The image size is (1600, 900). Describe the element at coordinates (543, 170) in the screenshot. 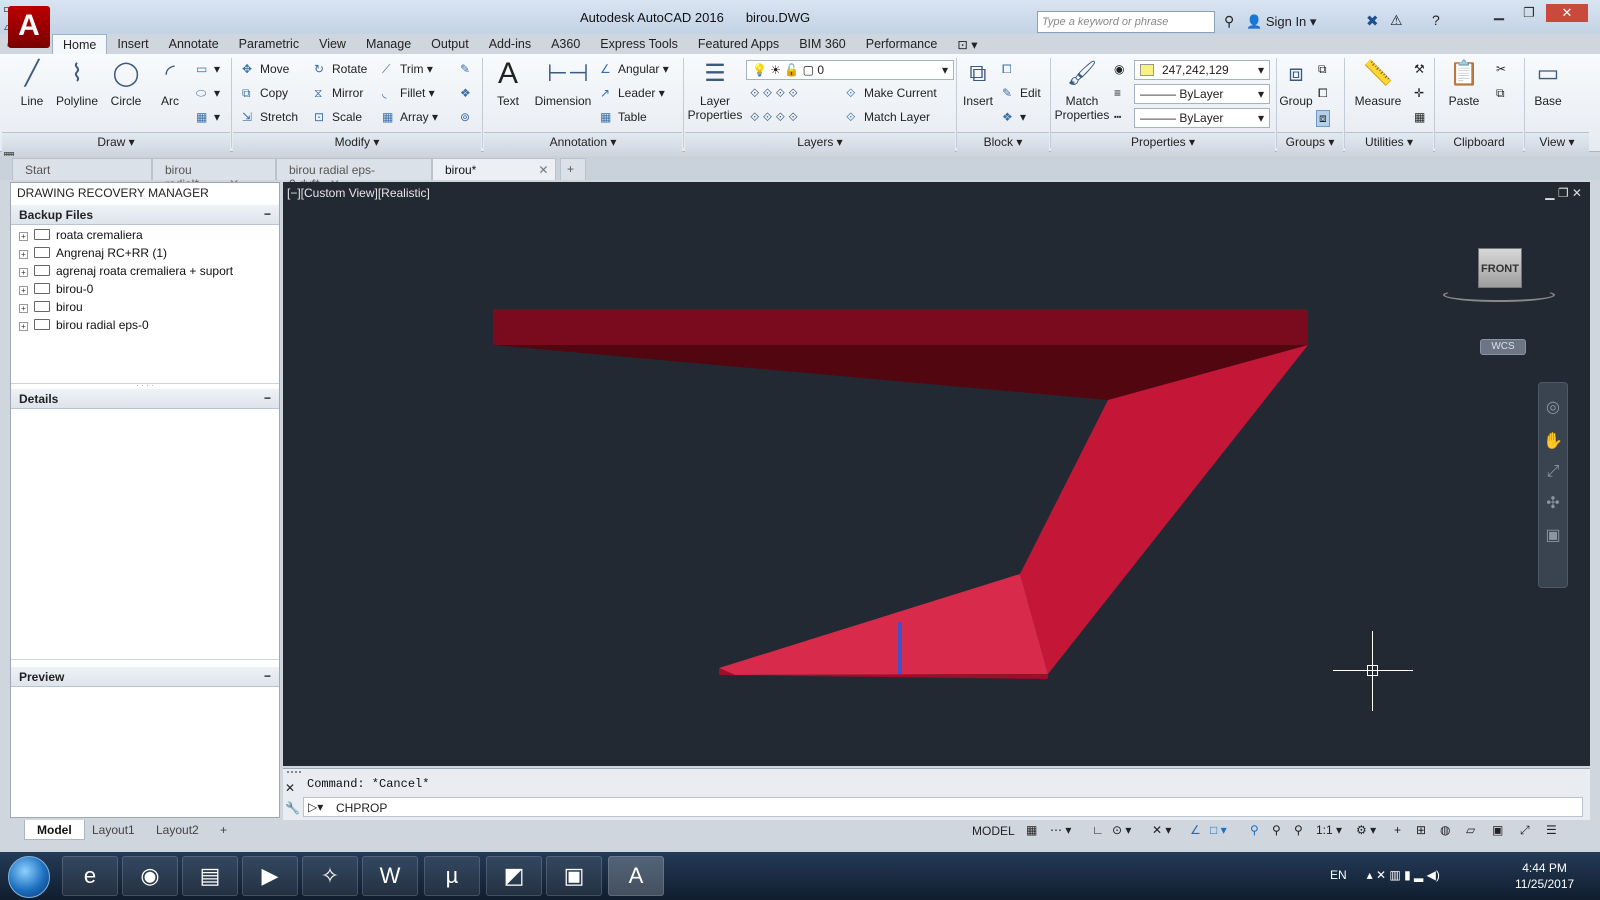

I see `close-tab-icon: ✕` at that location.